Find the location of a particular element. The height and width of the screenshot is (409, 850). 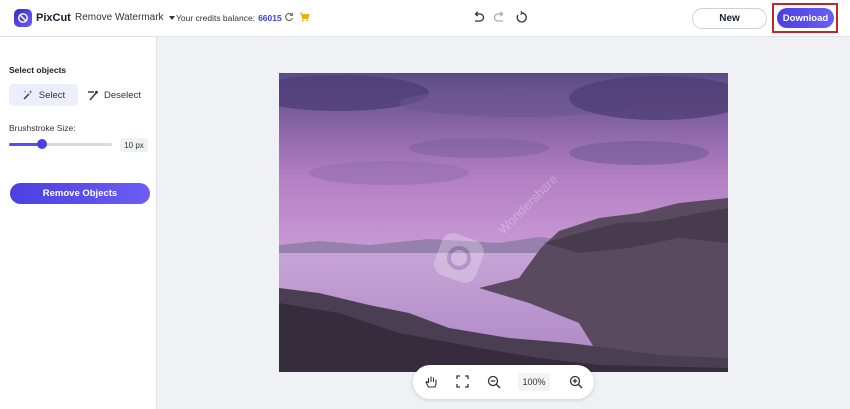

credits-label: Your credits balance: is located at coordinates (216, 18).